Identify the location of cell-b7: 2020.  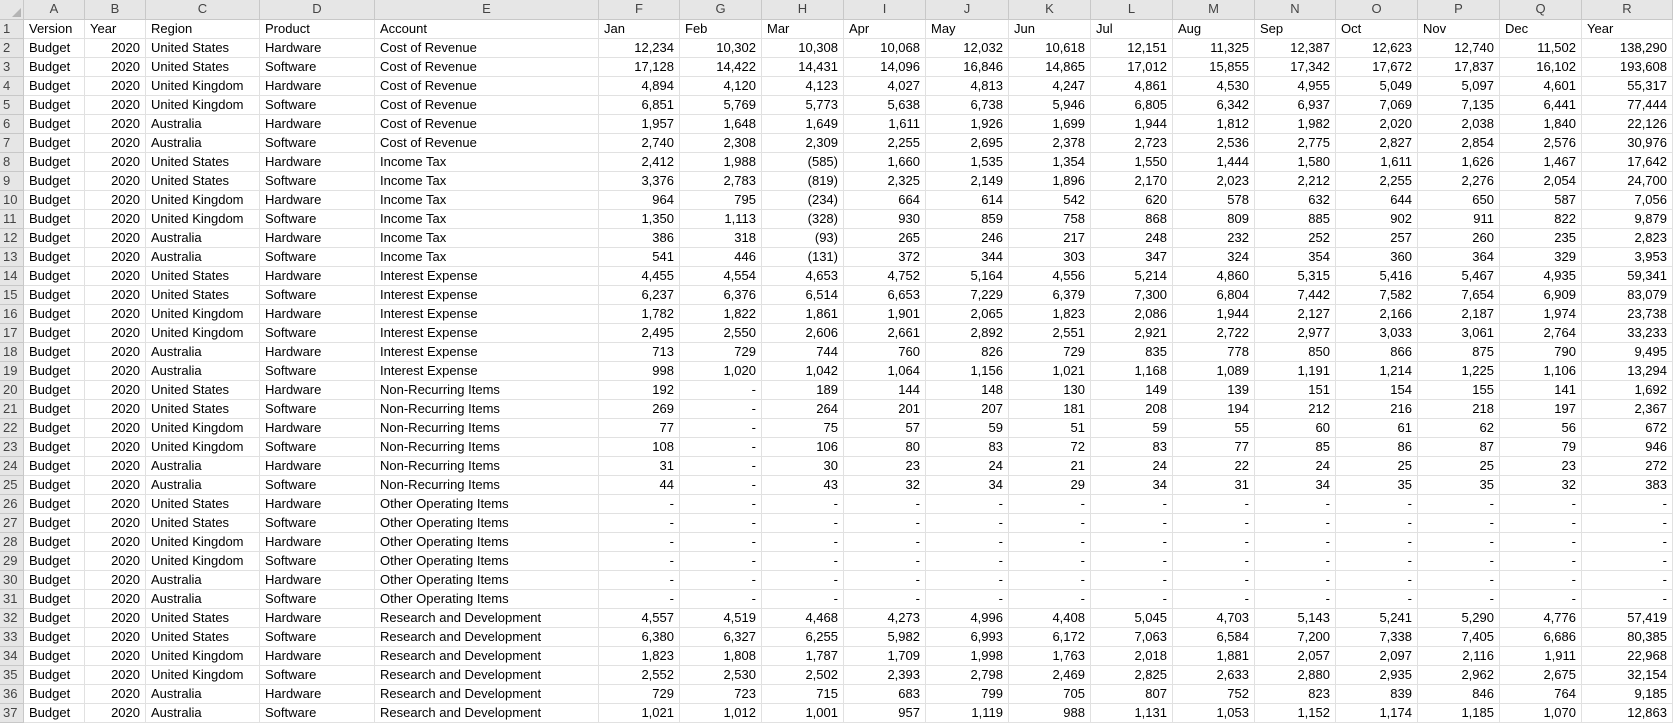
(115, 143).